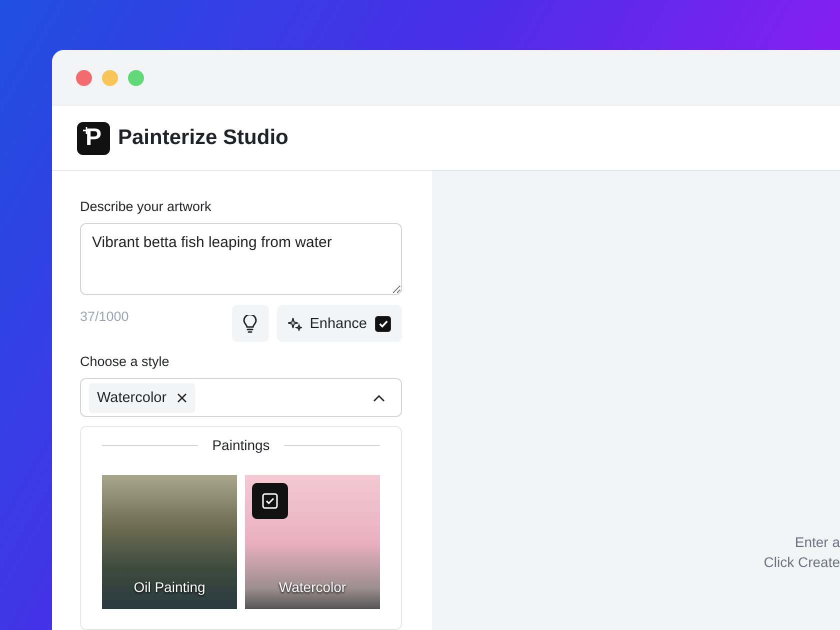 This screenshot has width=840, height=630. What do you see at coordinates (817, 542) in the screenshot?
I see `preview-message: Enter a` at bounding box center [817, 542].